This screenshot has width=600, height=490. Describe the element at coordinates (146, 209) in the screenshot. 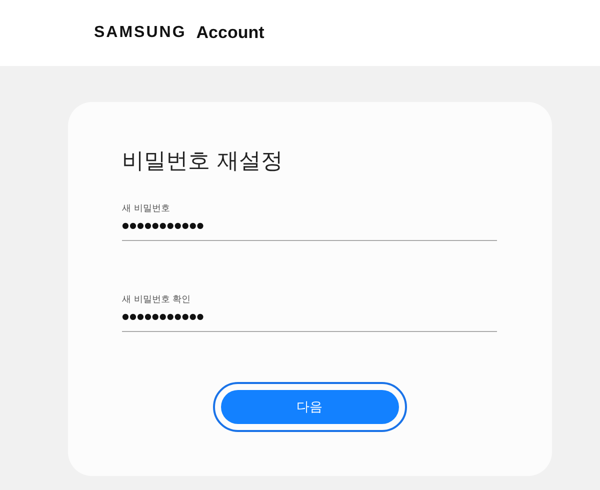

I see `field-label: 새 비밀번호` at that location.